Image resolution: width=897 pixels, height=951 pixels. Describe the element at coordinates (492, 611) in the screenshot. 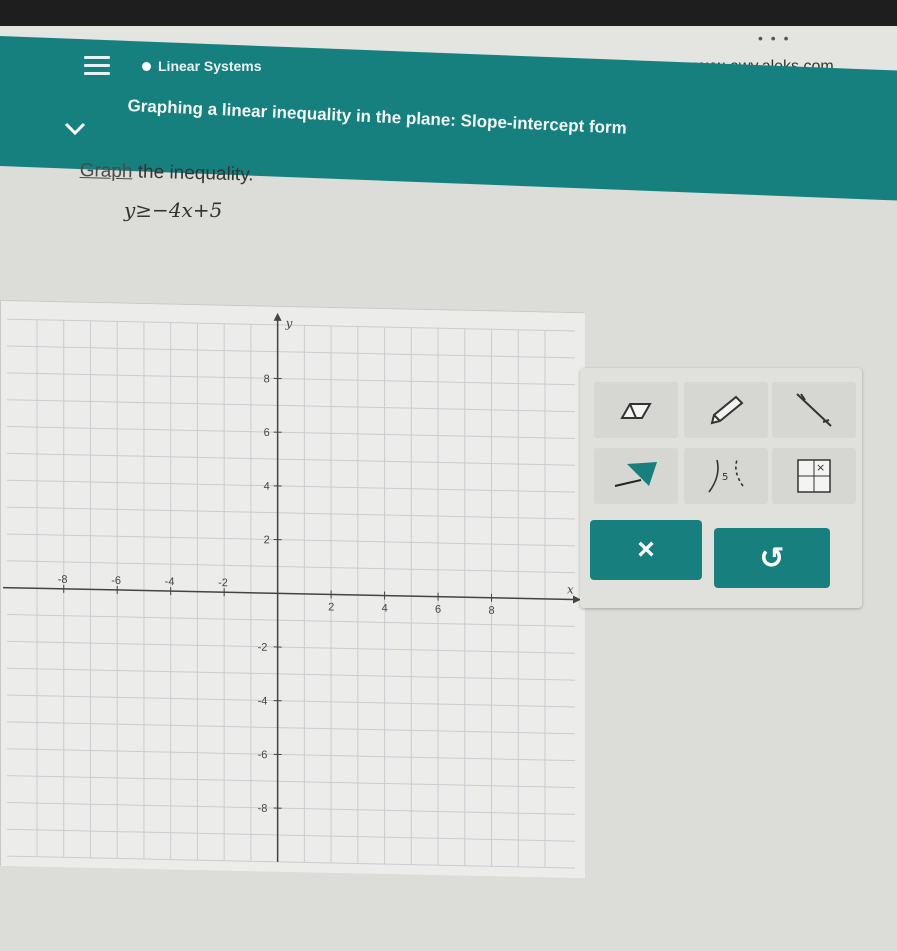

I see `x-tick-label: 8` at that location.